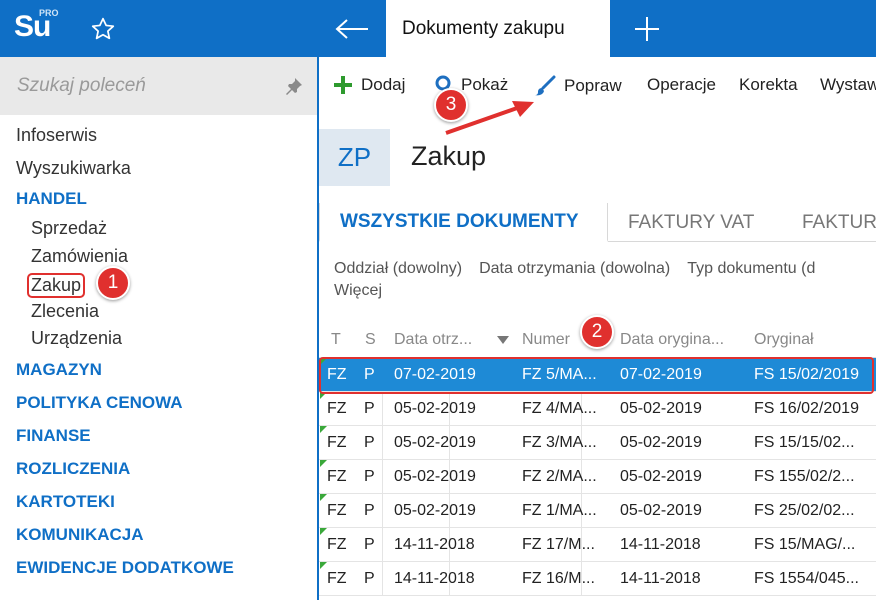 This screenshot has height=600, width=876. Describe the element at coordinates (73, 469) in the screenshot. I see `sidebar-section-rozliczenia: ROZLICZENIA` at that location.